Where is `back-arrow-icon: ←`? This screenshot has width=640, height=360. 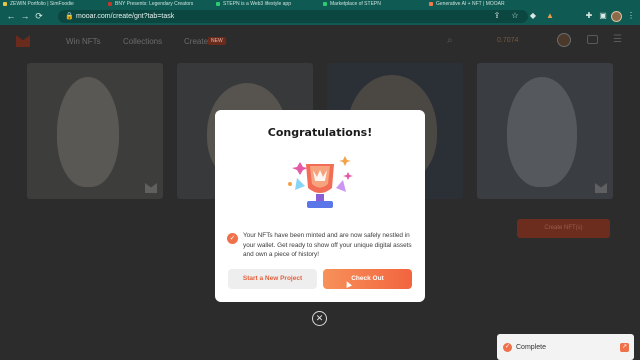 back-arrow-icon: ← is located at coordinates (11, 16).